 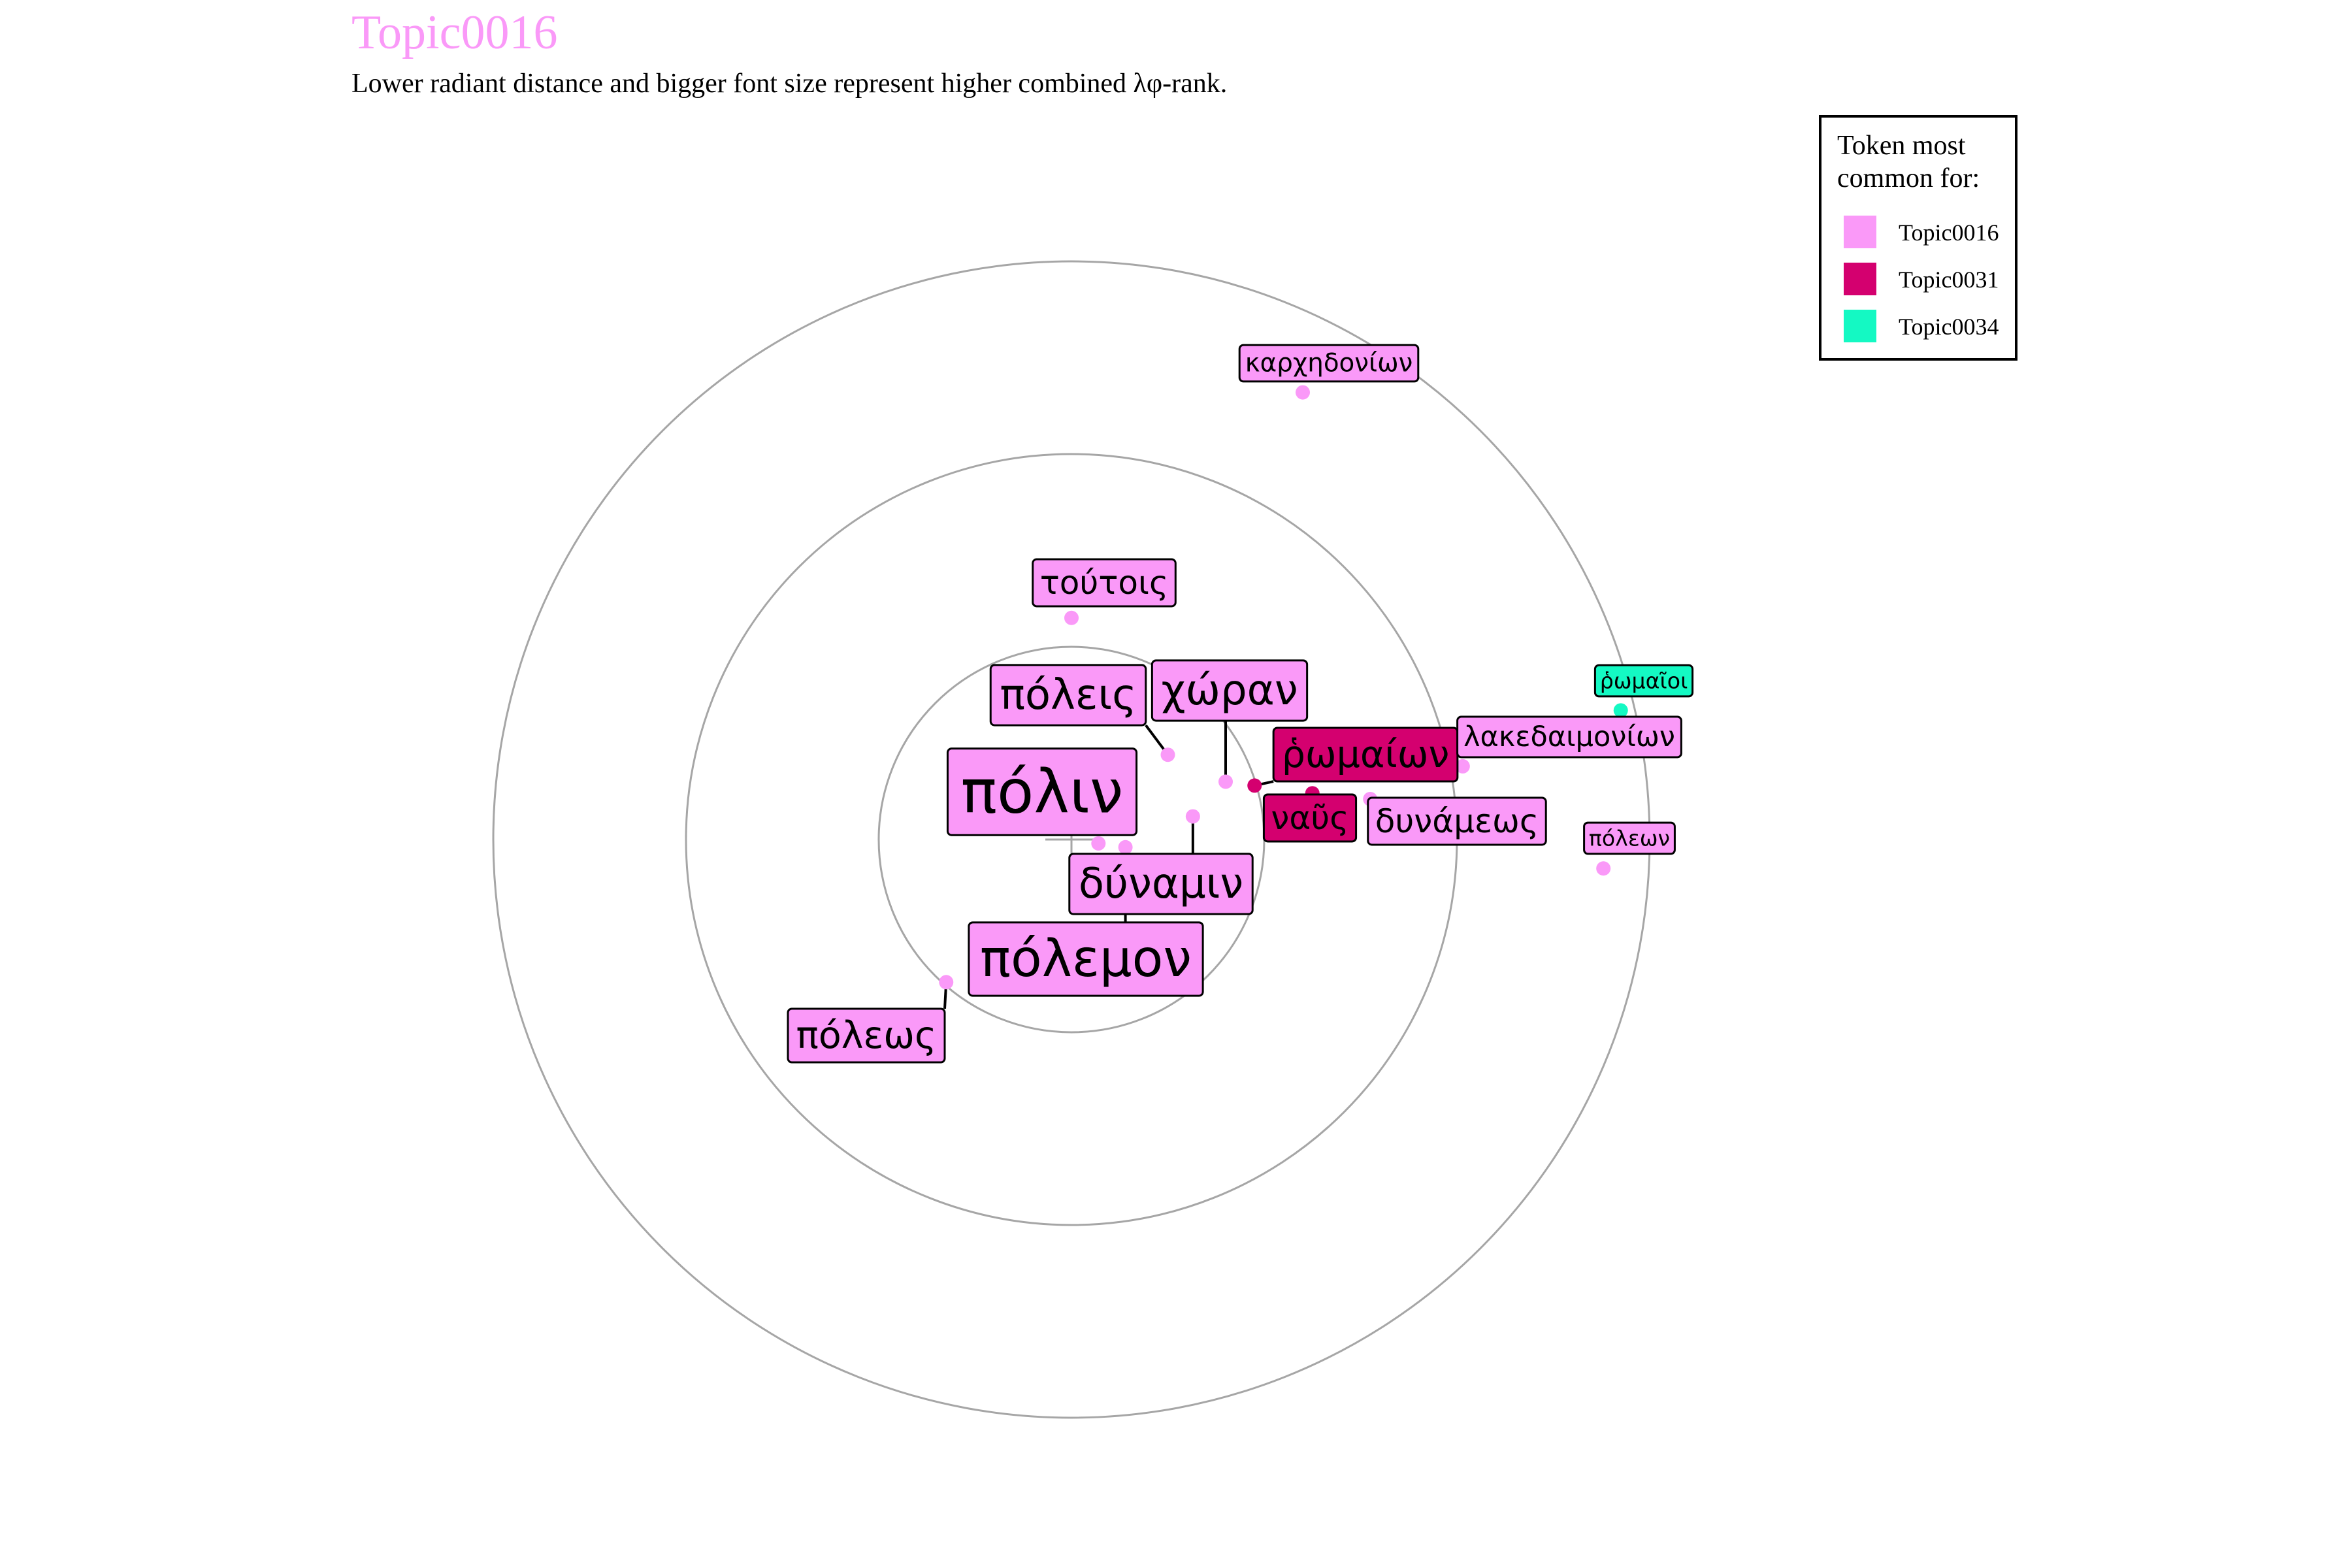 What do you see at coordinates (1303, 392) in the screenshot?
I see `token-12-point` at bounding box center [1303, 392].